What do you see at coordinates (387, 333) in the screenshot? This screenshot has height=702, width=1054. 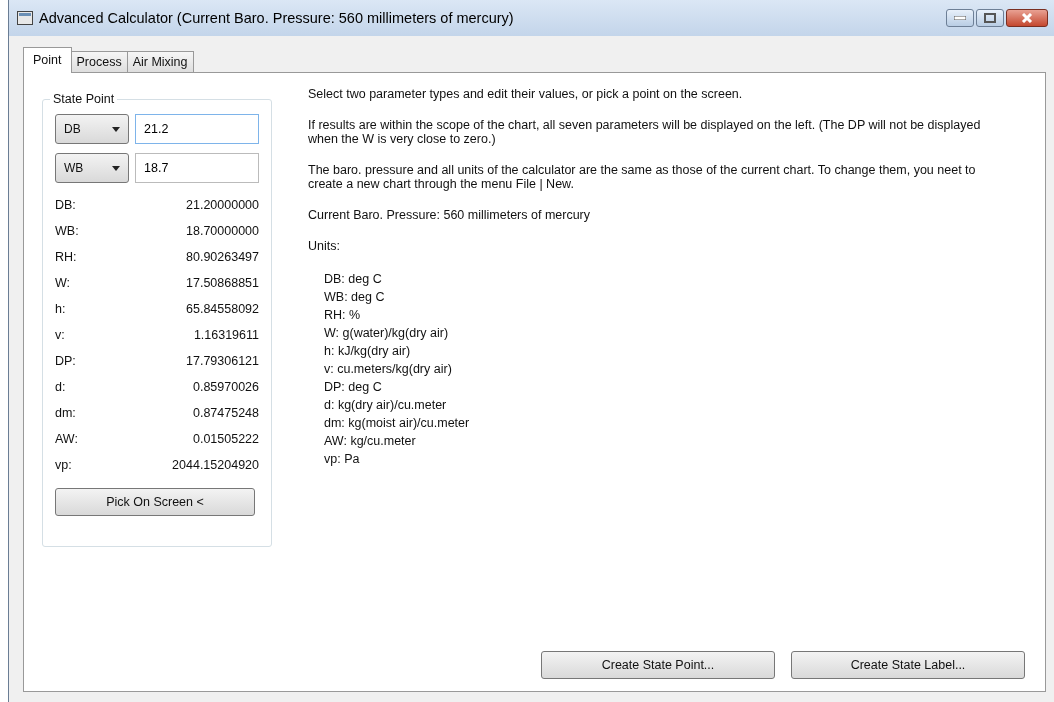 I see `unit-line: W: g(water)/kg(dry air)` at bounding box center [387, 333].